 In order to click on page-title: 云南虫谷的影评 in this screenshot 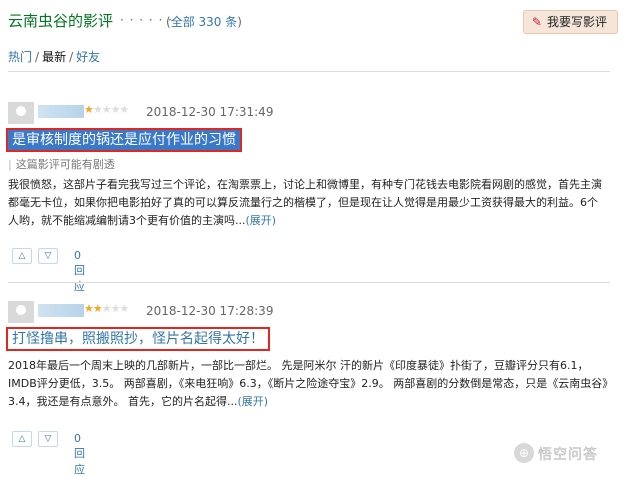, I will do `click(60, 20)`.